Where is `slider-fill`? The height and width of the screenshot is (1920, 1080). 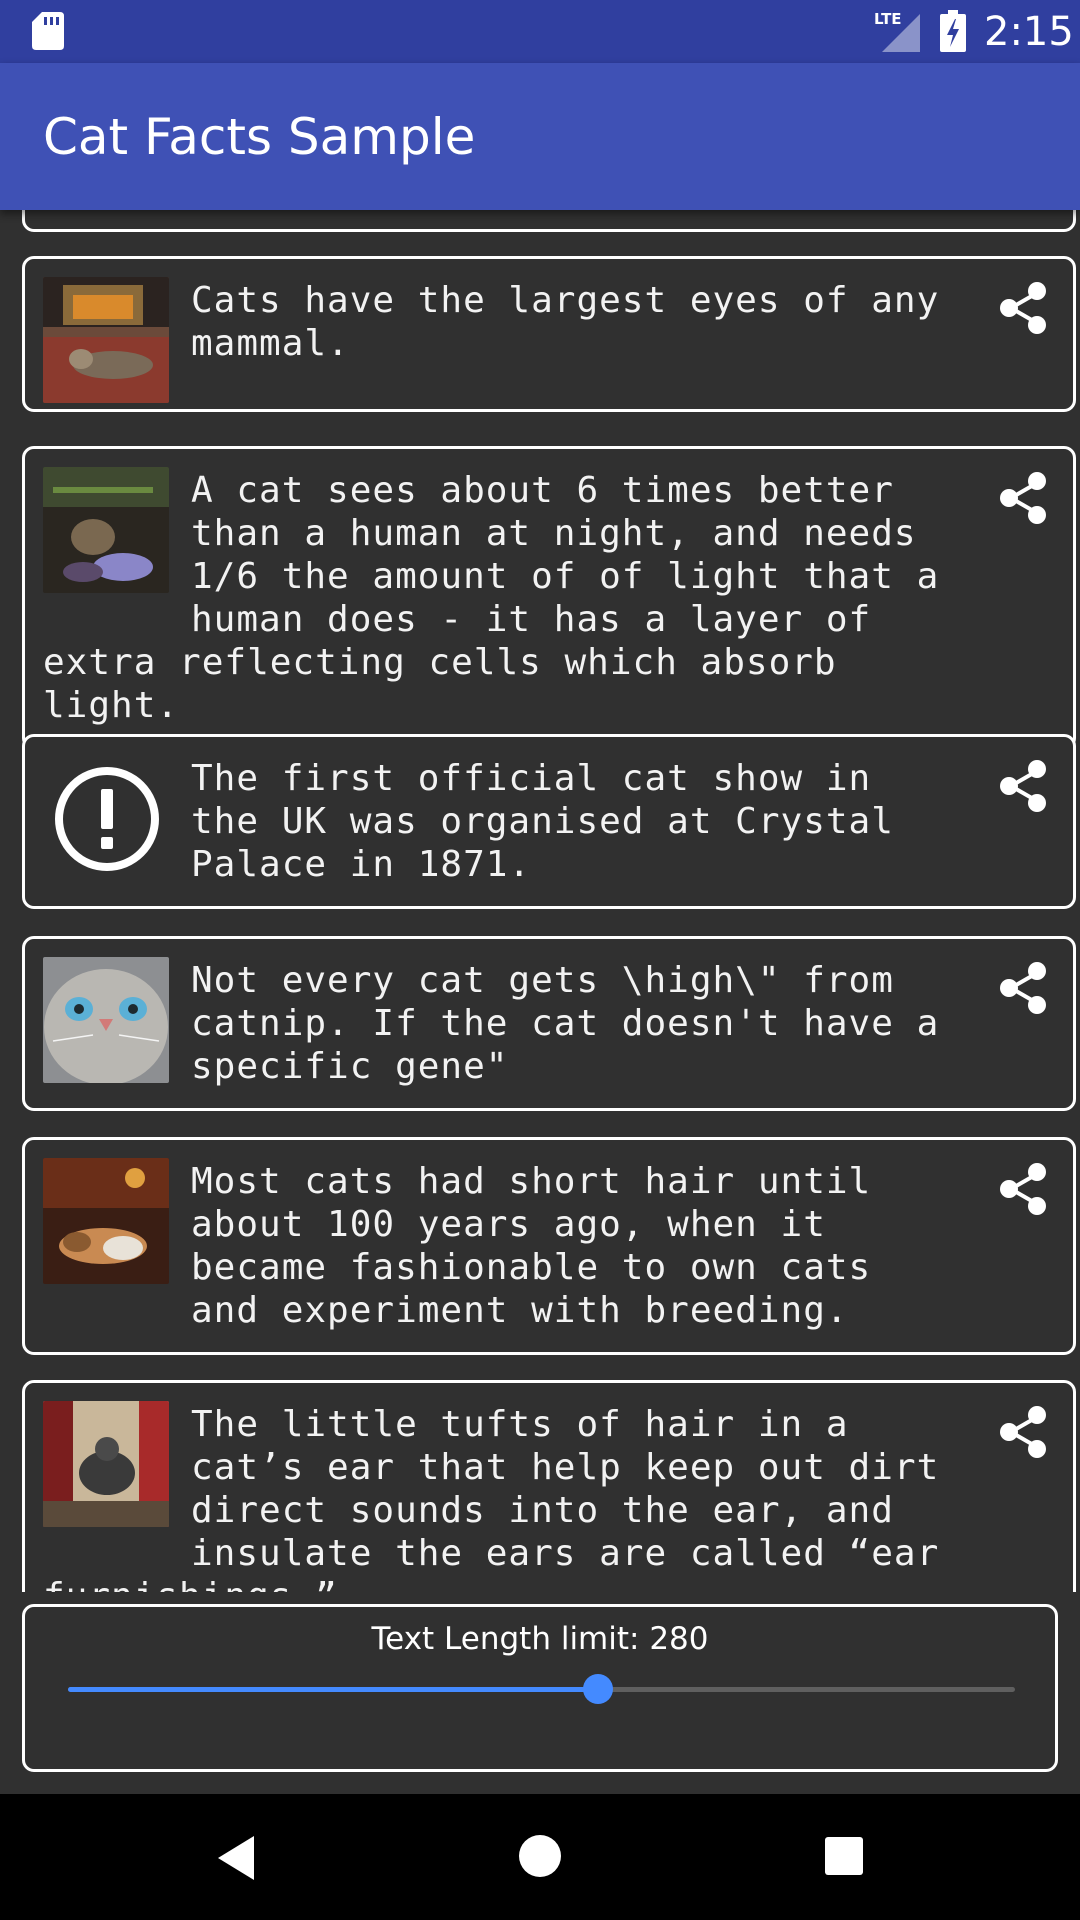 slider-fill is located at coordinates (333, 1689).